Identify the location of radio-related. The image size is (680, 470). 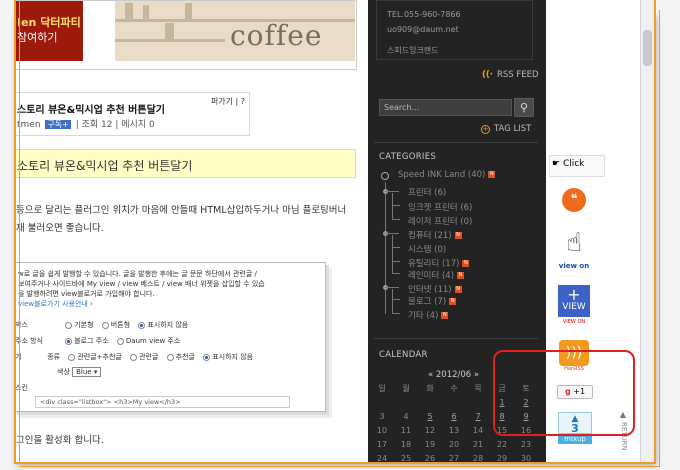
(134, 357).